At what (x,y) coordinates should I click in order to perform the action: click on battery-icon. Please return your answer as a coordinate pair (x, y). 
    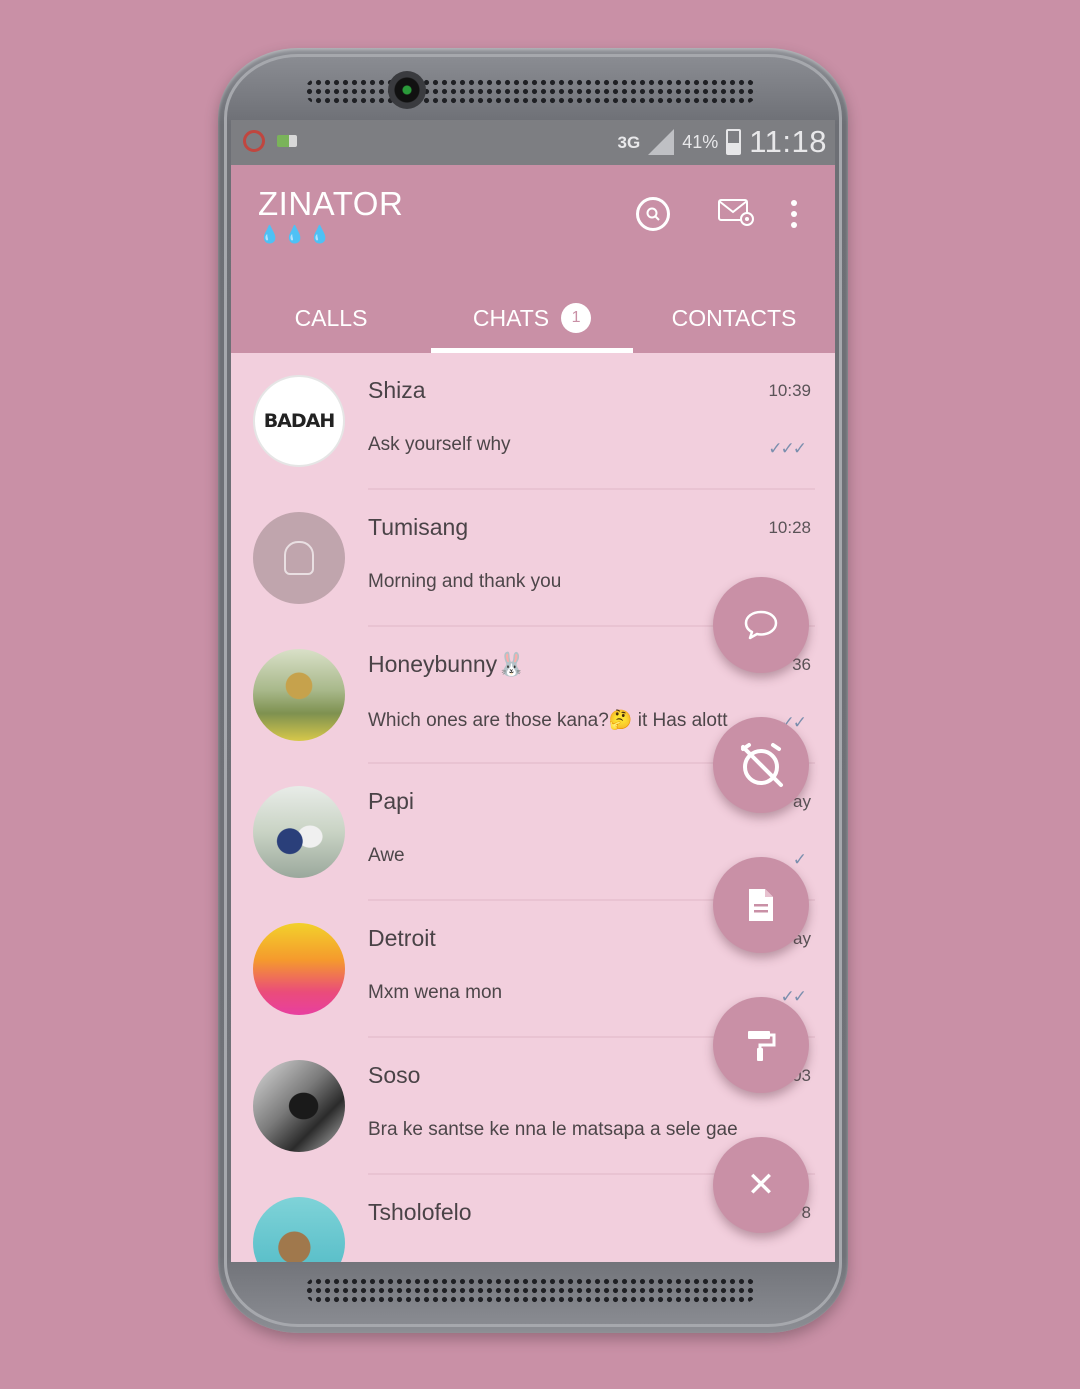
    Looking at the image, I should click on (734, 142).